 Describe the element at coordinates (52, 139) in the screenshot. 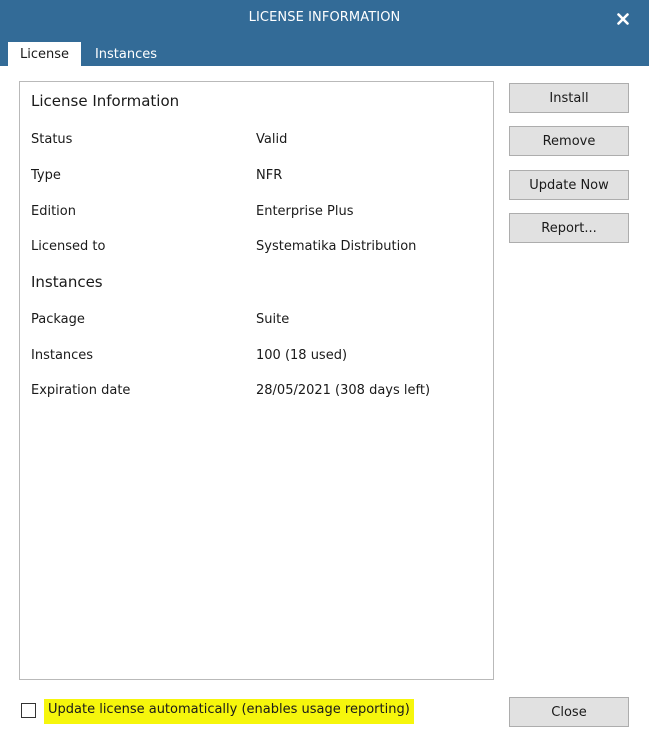

I see `status-label: Status` at that location.